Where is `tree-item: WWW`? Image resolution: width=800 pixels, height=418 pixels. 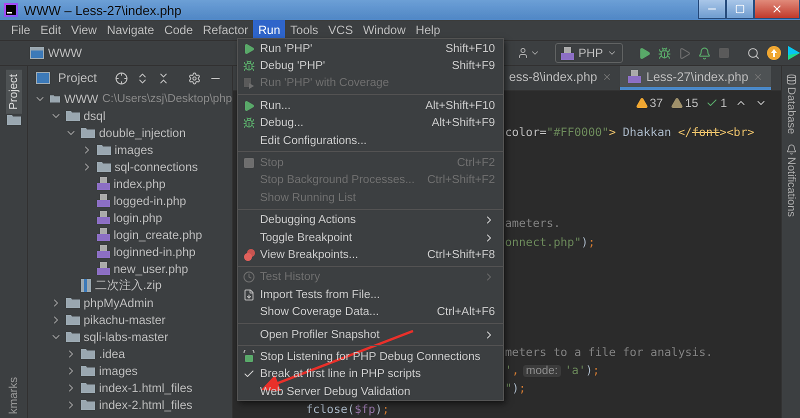 tree-item: WWW is located at coordinates (81, 99).